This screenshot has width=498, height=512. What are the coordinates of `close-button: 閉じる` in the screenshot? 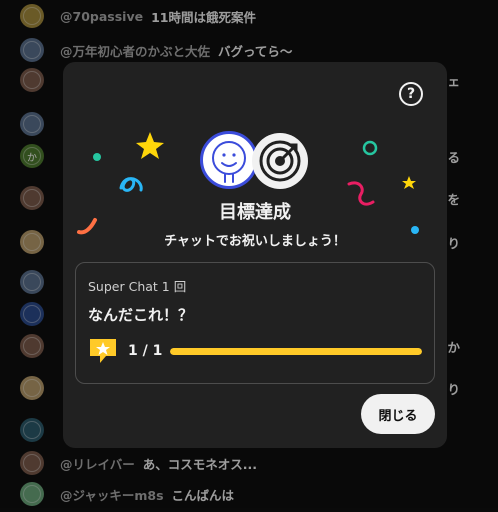 It's located at (398, 414).